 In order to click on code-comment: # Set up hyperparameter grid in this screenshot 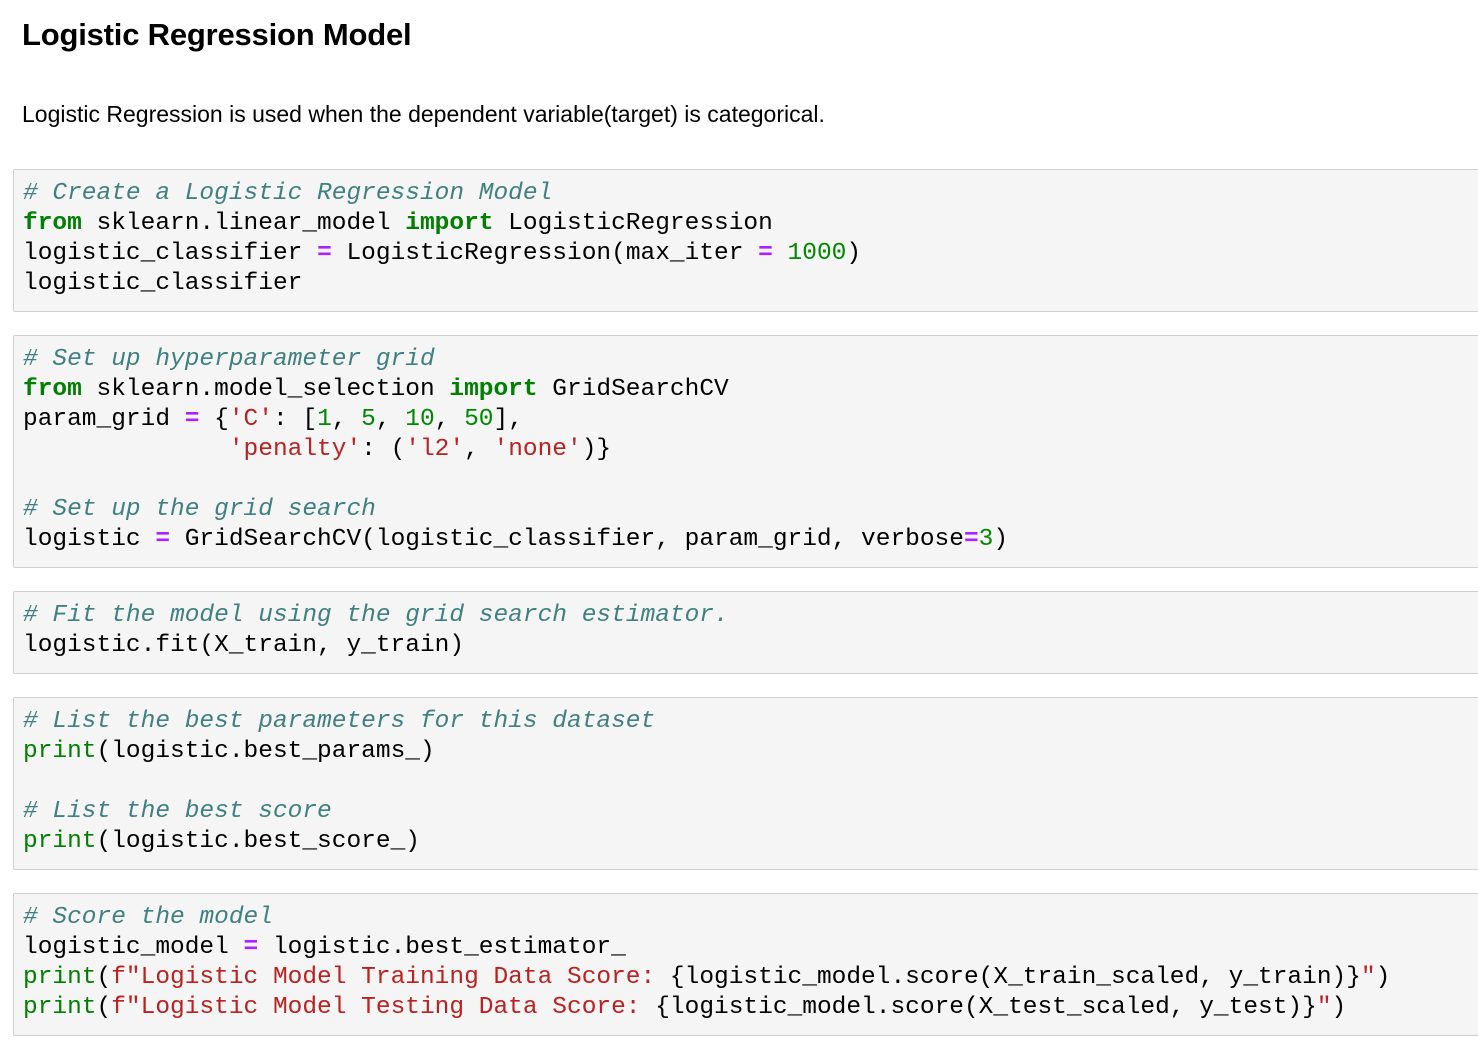, I will do `click(229, 359)`.